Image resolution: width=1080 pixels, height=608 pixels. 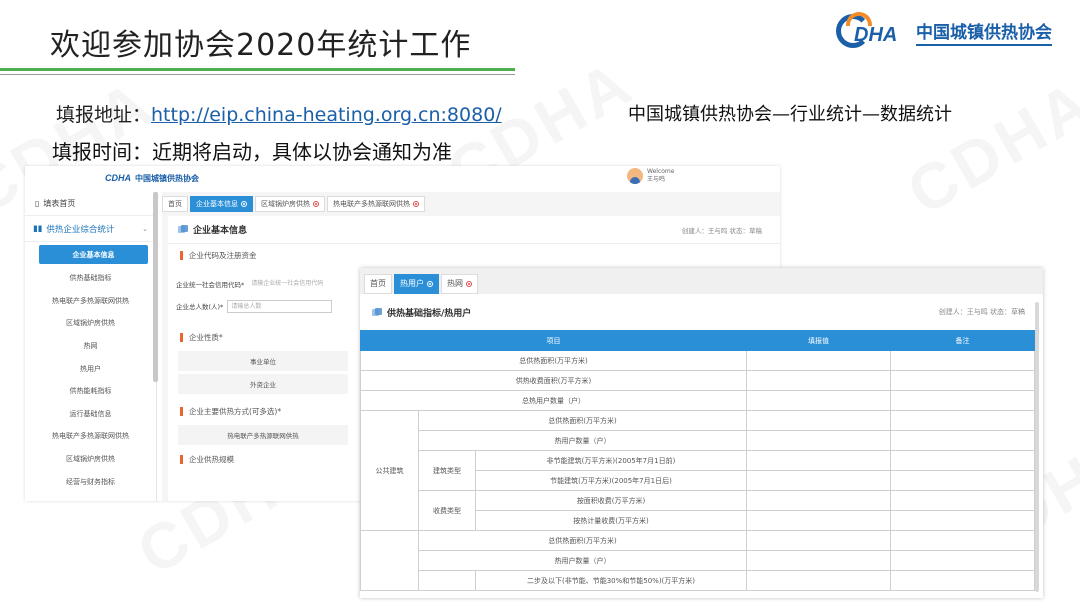 What do you see at coordinates (656, 179) in the screenshot?
I see `username: 王与鸣` at bounding box center [656, 179].